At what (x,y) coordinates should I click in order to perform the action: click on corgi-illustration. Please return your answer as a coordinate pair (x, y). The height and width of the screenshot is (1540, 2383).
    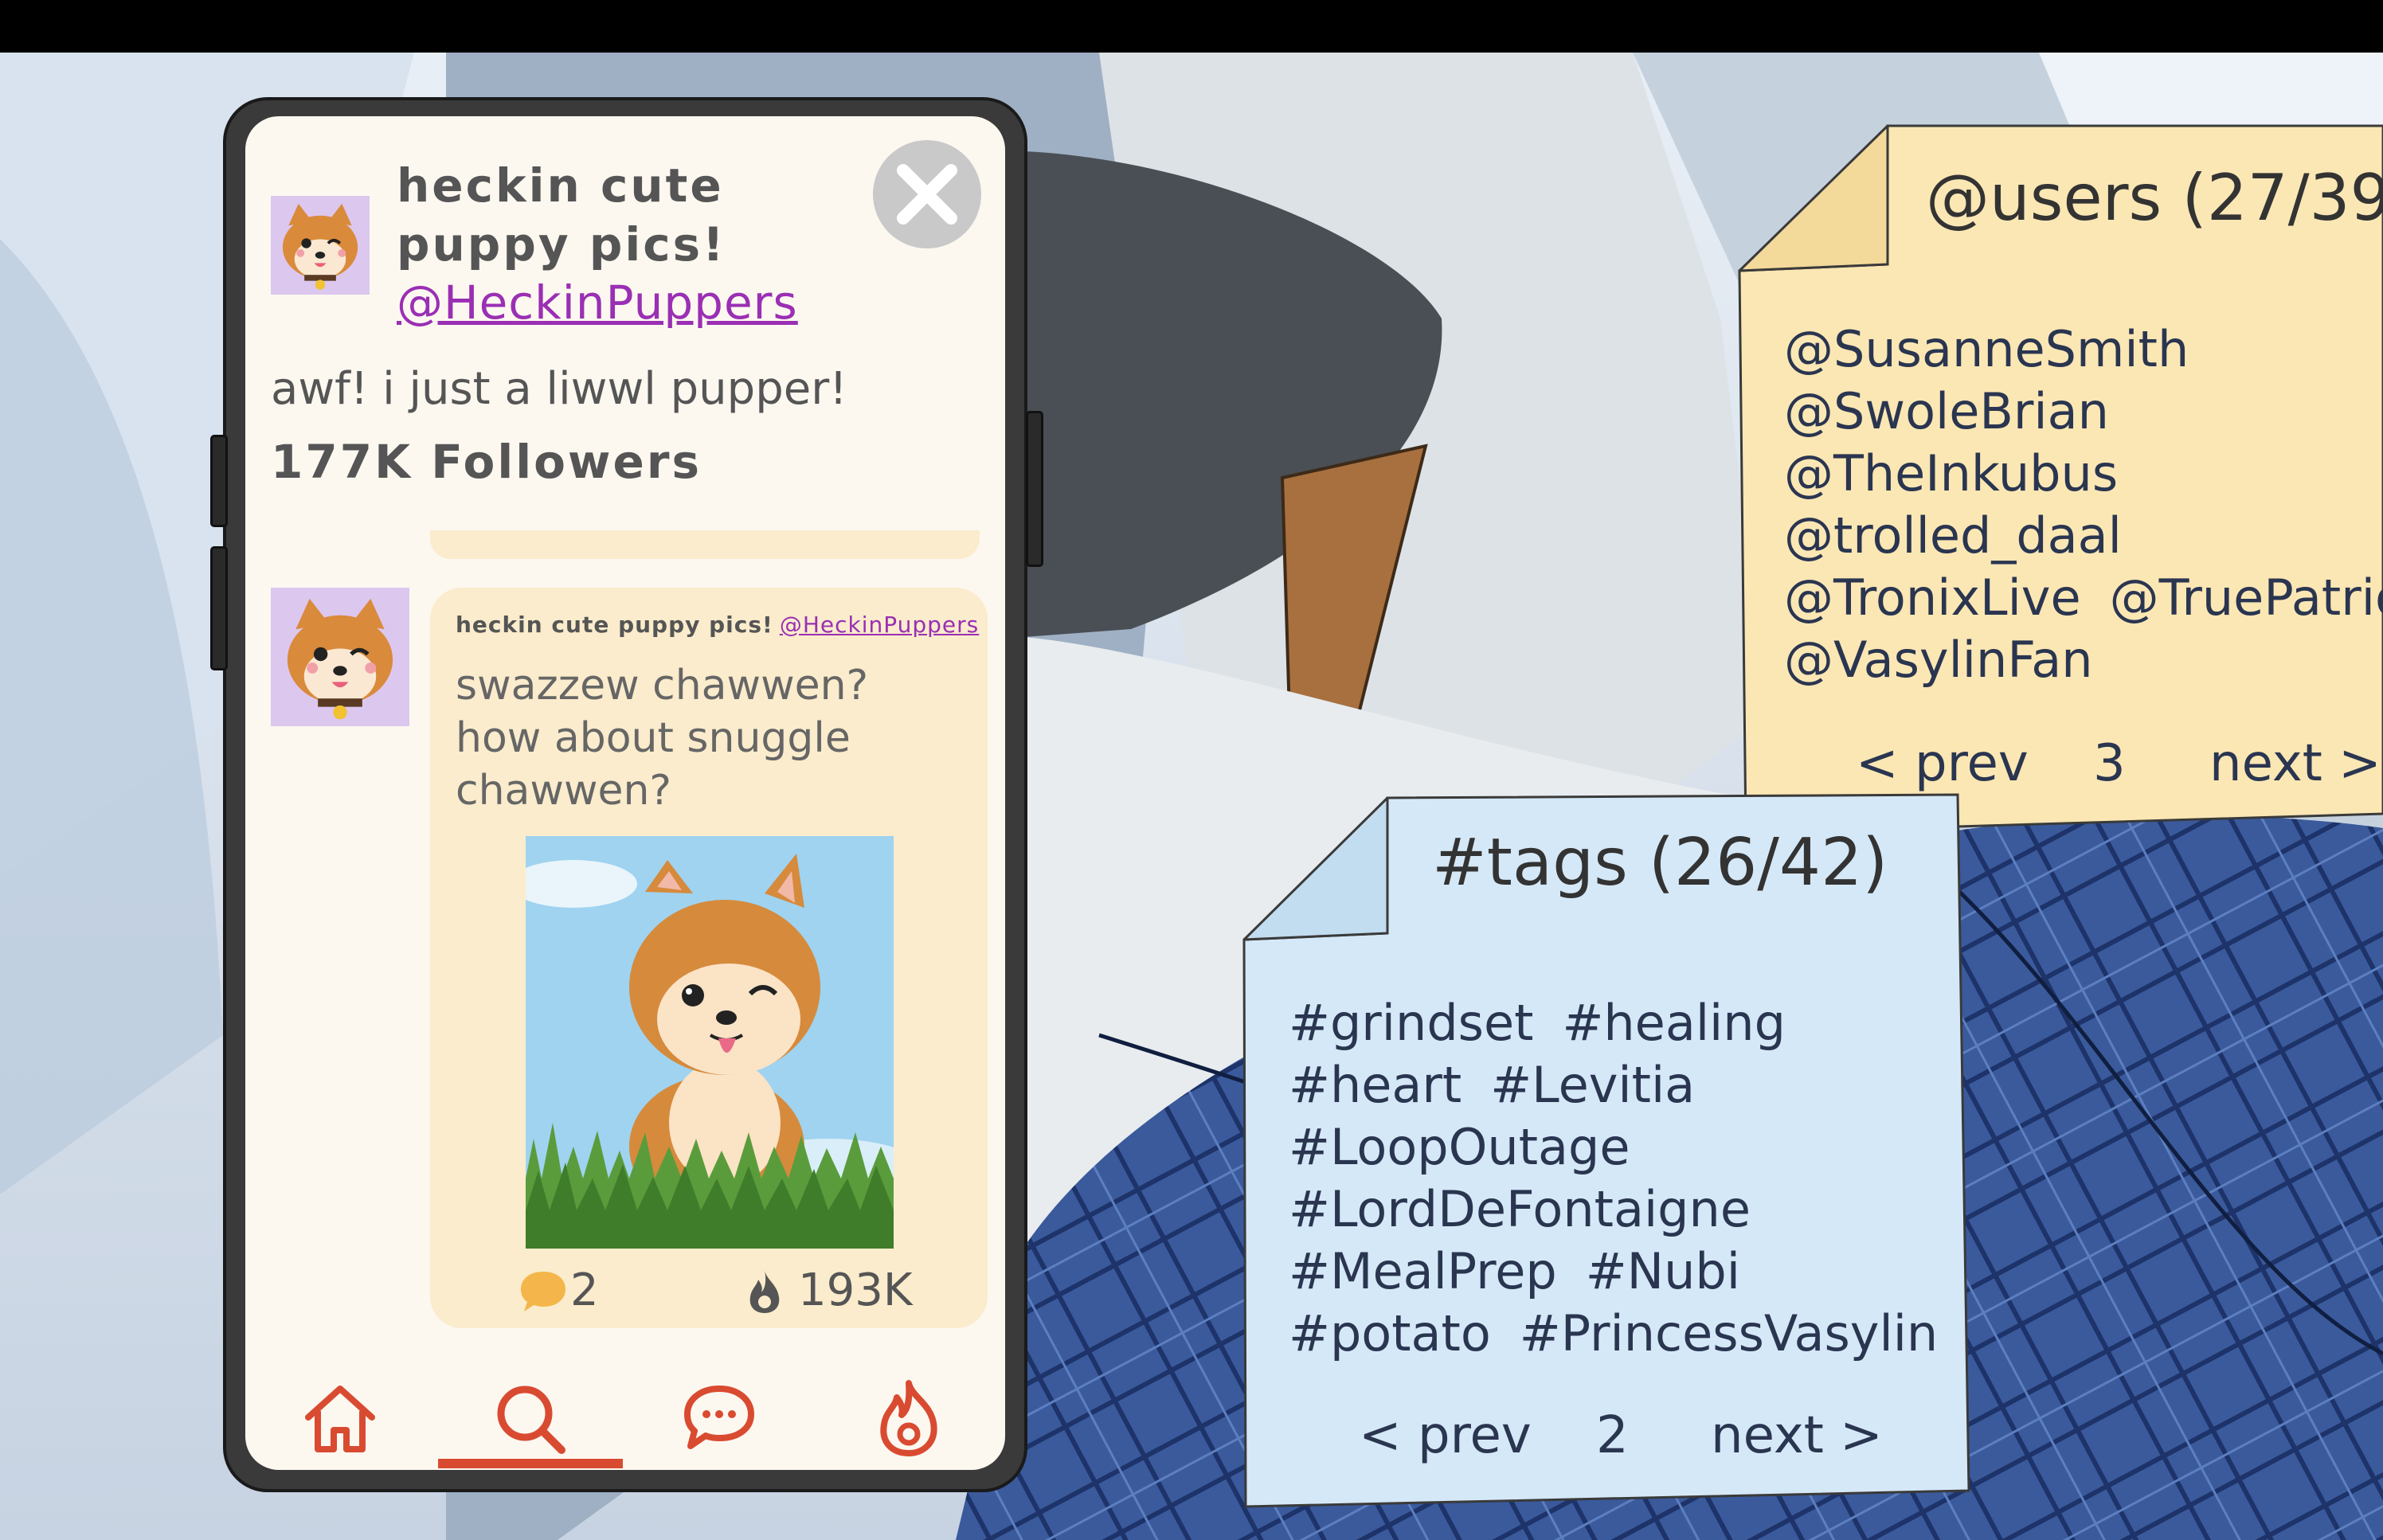
    Looking at the image, I should click on (710, 1042).